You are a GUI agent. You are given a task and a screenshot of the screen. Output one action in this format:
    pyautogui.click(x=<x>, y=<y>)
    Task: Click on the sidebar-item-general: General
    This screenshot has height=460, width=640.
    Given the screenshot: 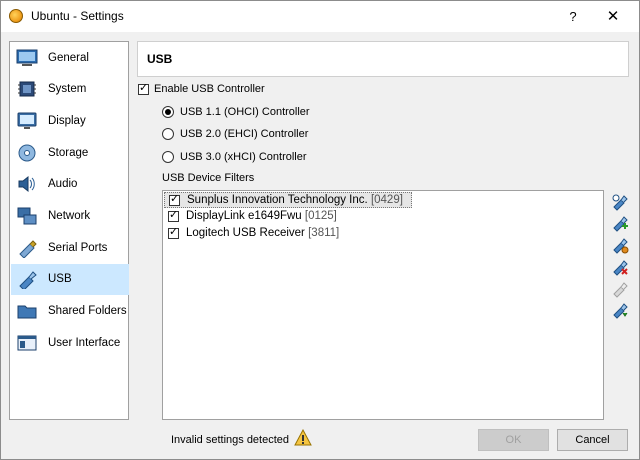 What is the action you would take?
    pyautogui.click(x=70, y=58)
    